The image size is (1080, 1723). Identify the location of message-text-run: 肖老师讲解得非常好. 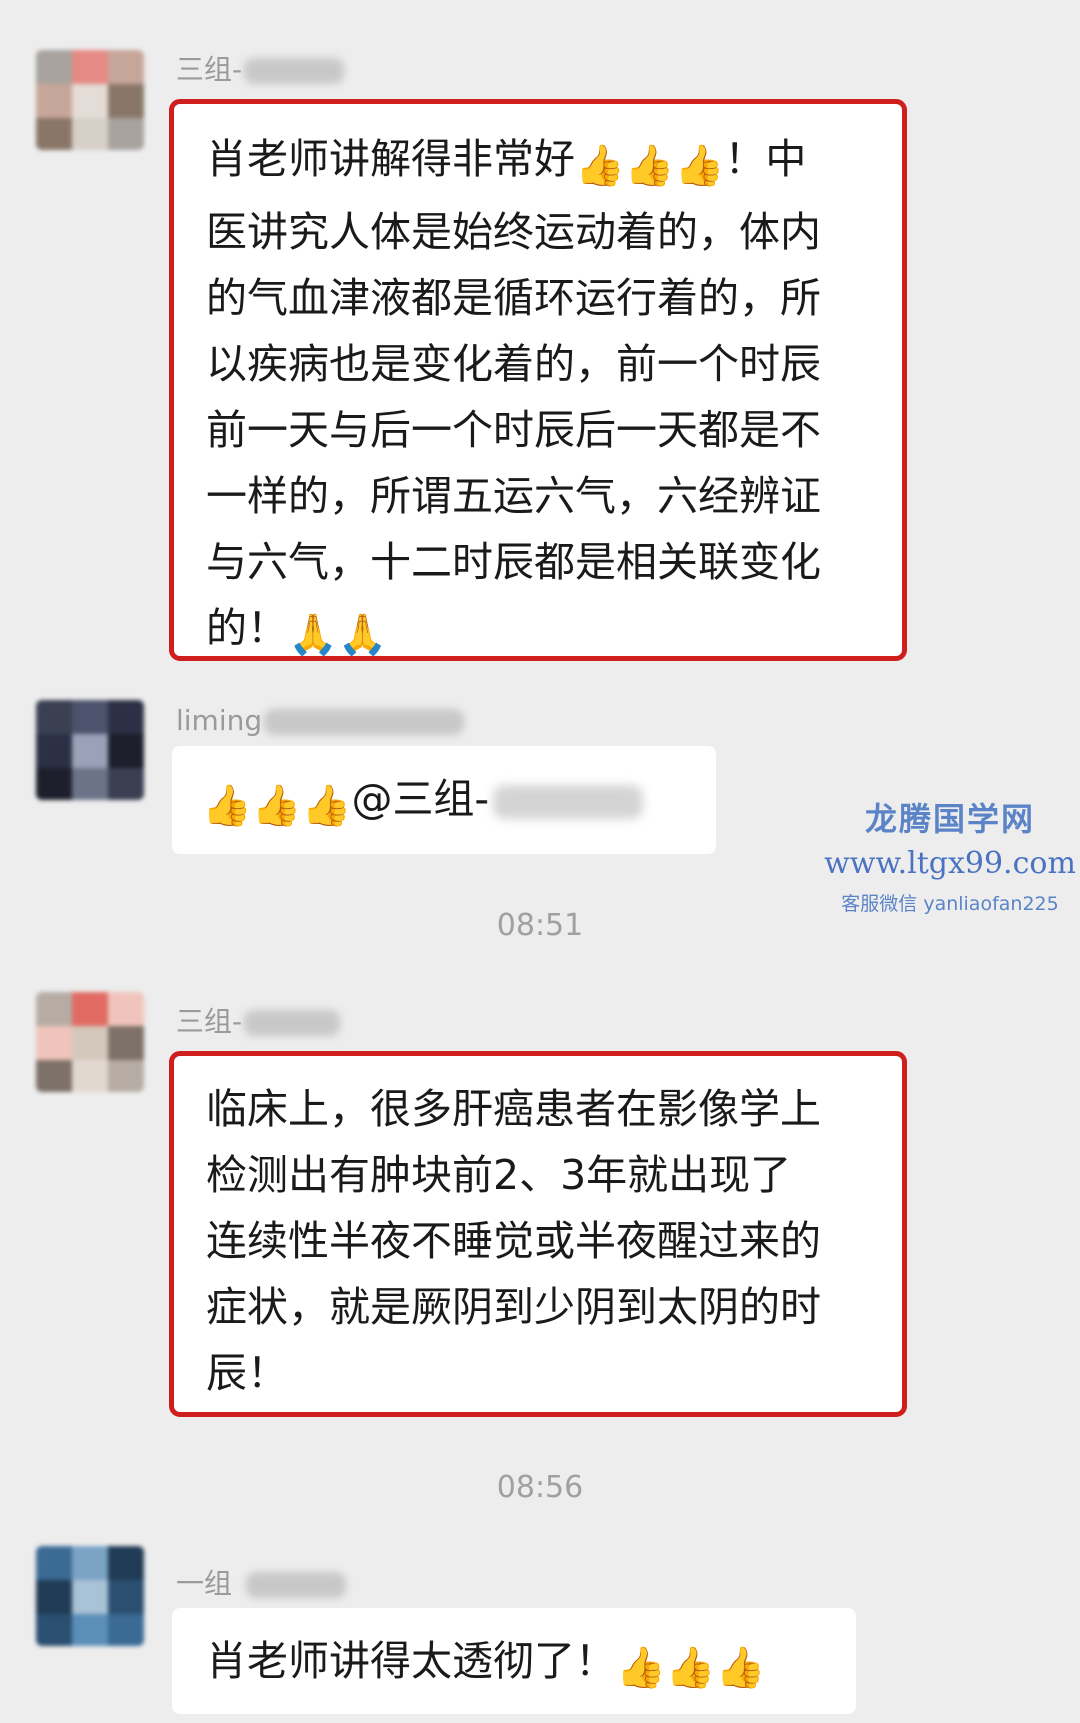
(390, 159).